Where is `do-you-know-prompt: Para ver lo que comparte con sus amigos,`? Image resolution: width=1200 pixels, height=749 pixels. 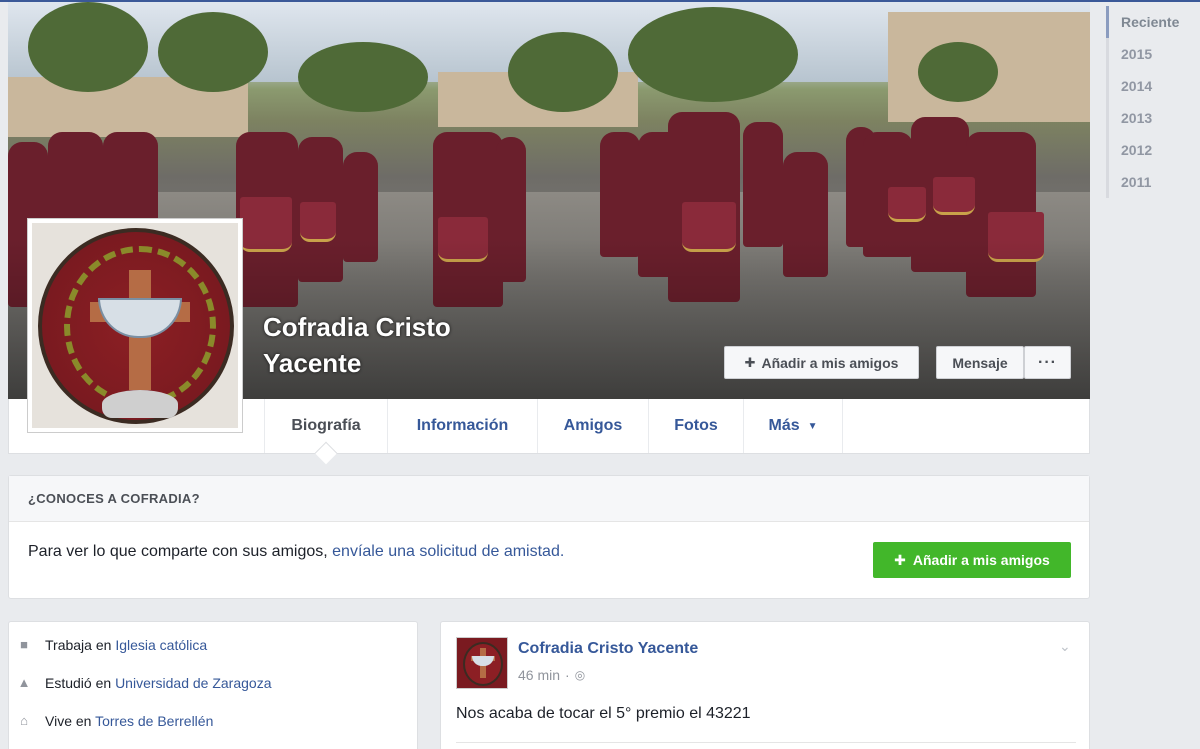
do-you-know-prompt: Para ver lo que comparte con sus amigos, is located at coordinates (178, 551).